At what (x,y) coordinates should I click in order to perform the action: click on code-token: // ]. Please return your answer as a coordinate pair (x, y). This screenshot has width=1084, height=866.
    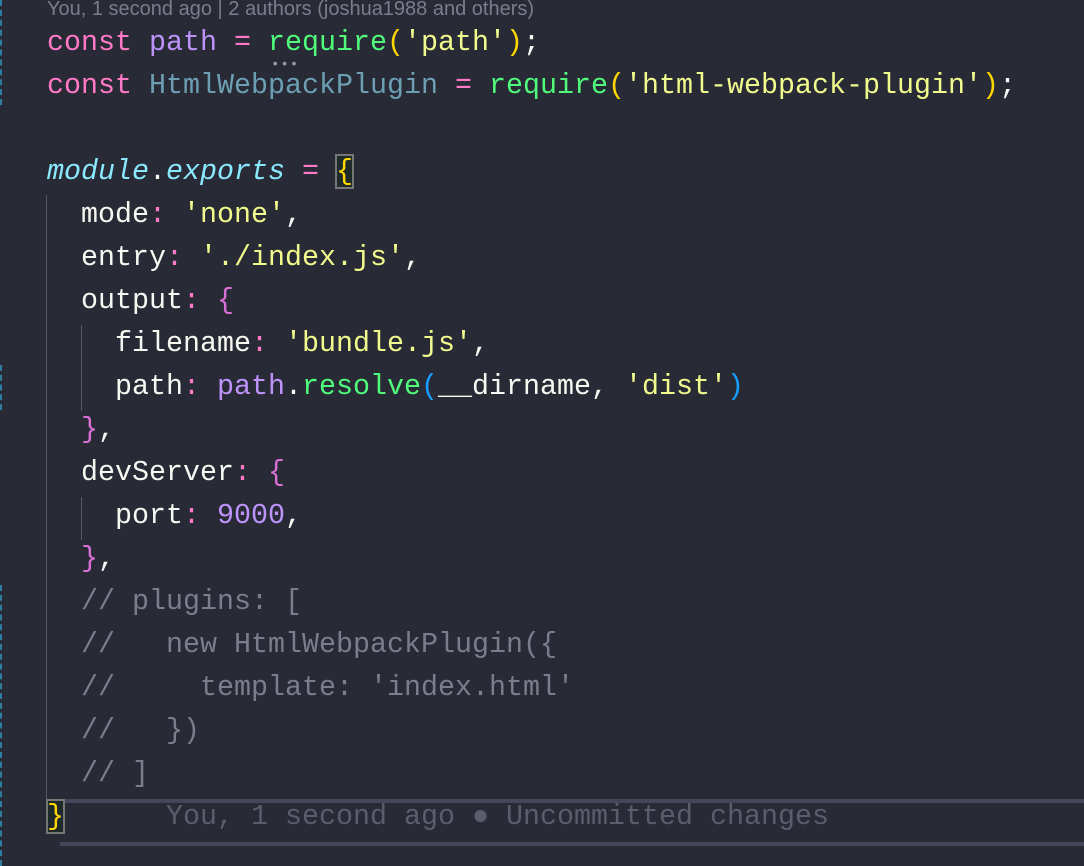
    Looking at the image, I should click on (98, 773).